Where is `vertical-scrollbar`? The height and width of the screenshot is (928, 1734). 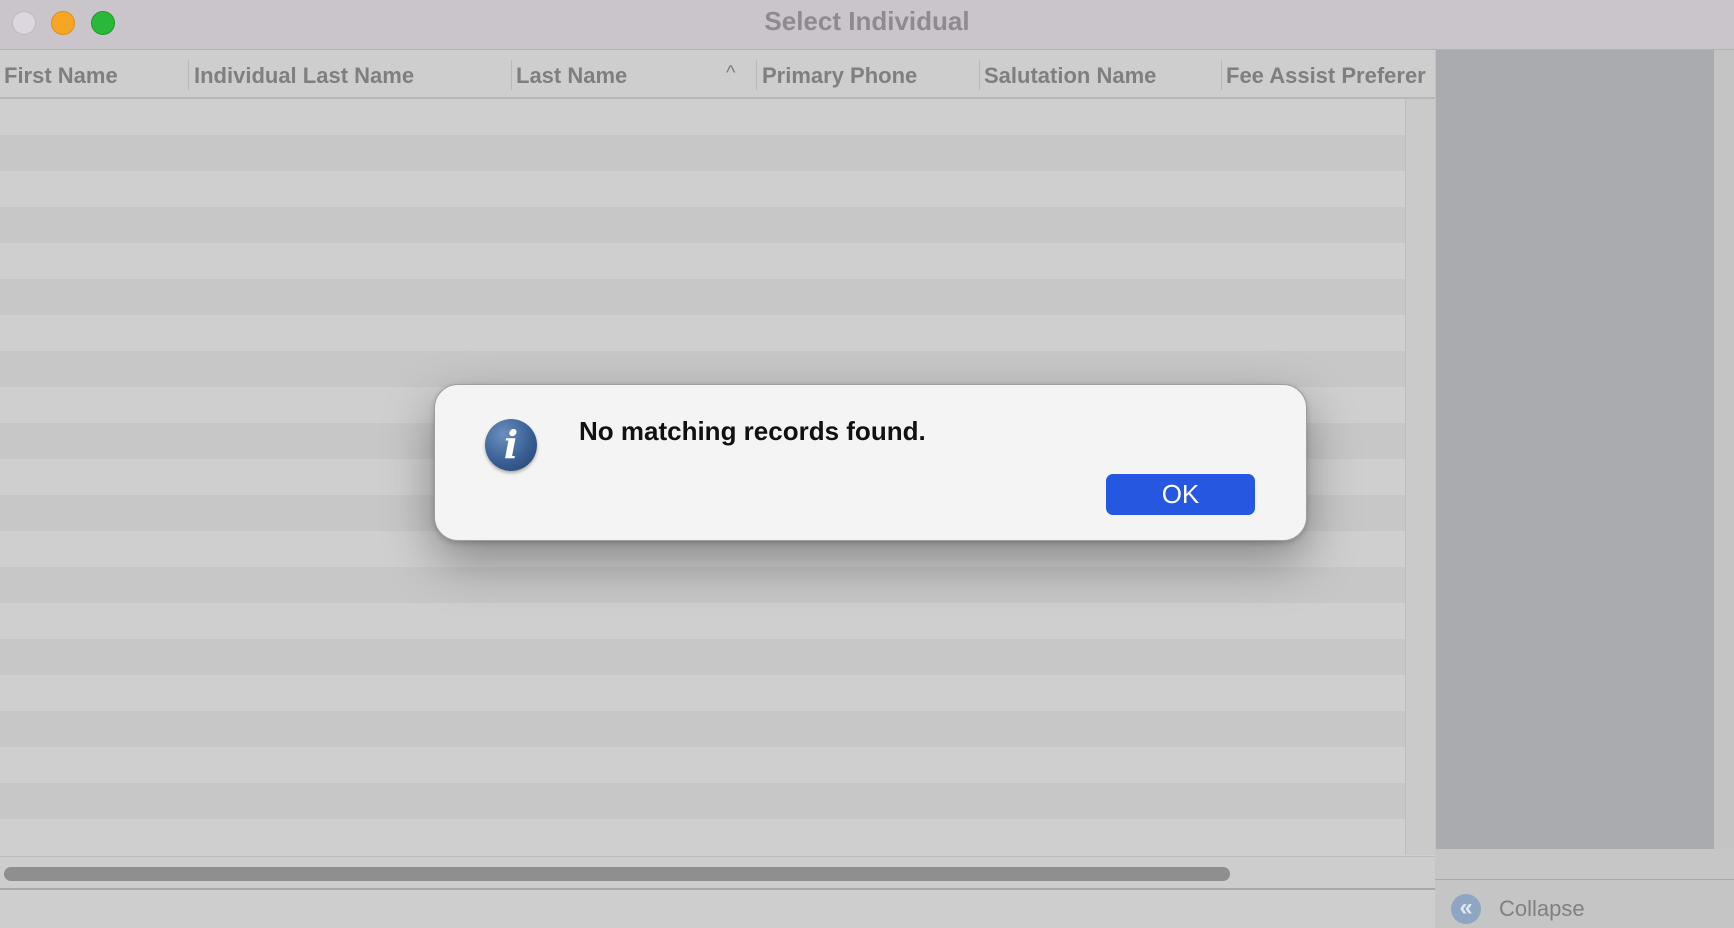
vertical-scrollbar is located at coordinates (1420, 477).